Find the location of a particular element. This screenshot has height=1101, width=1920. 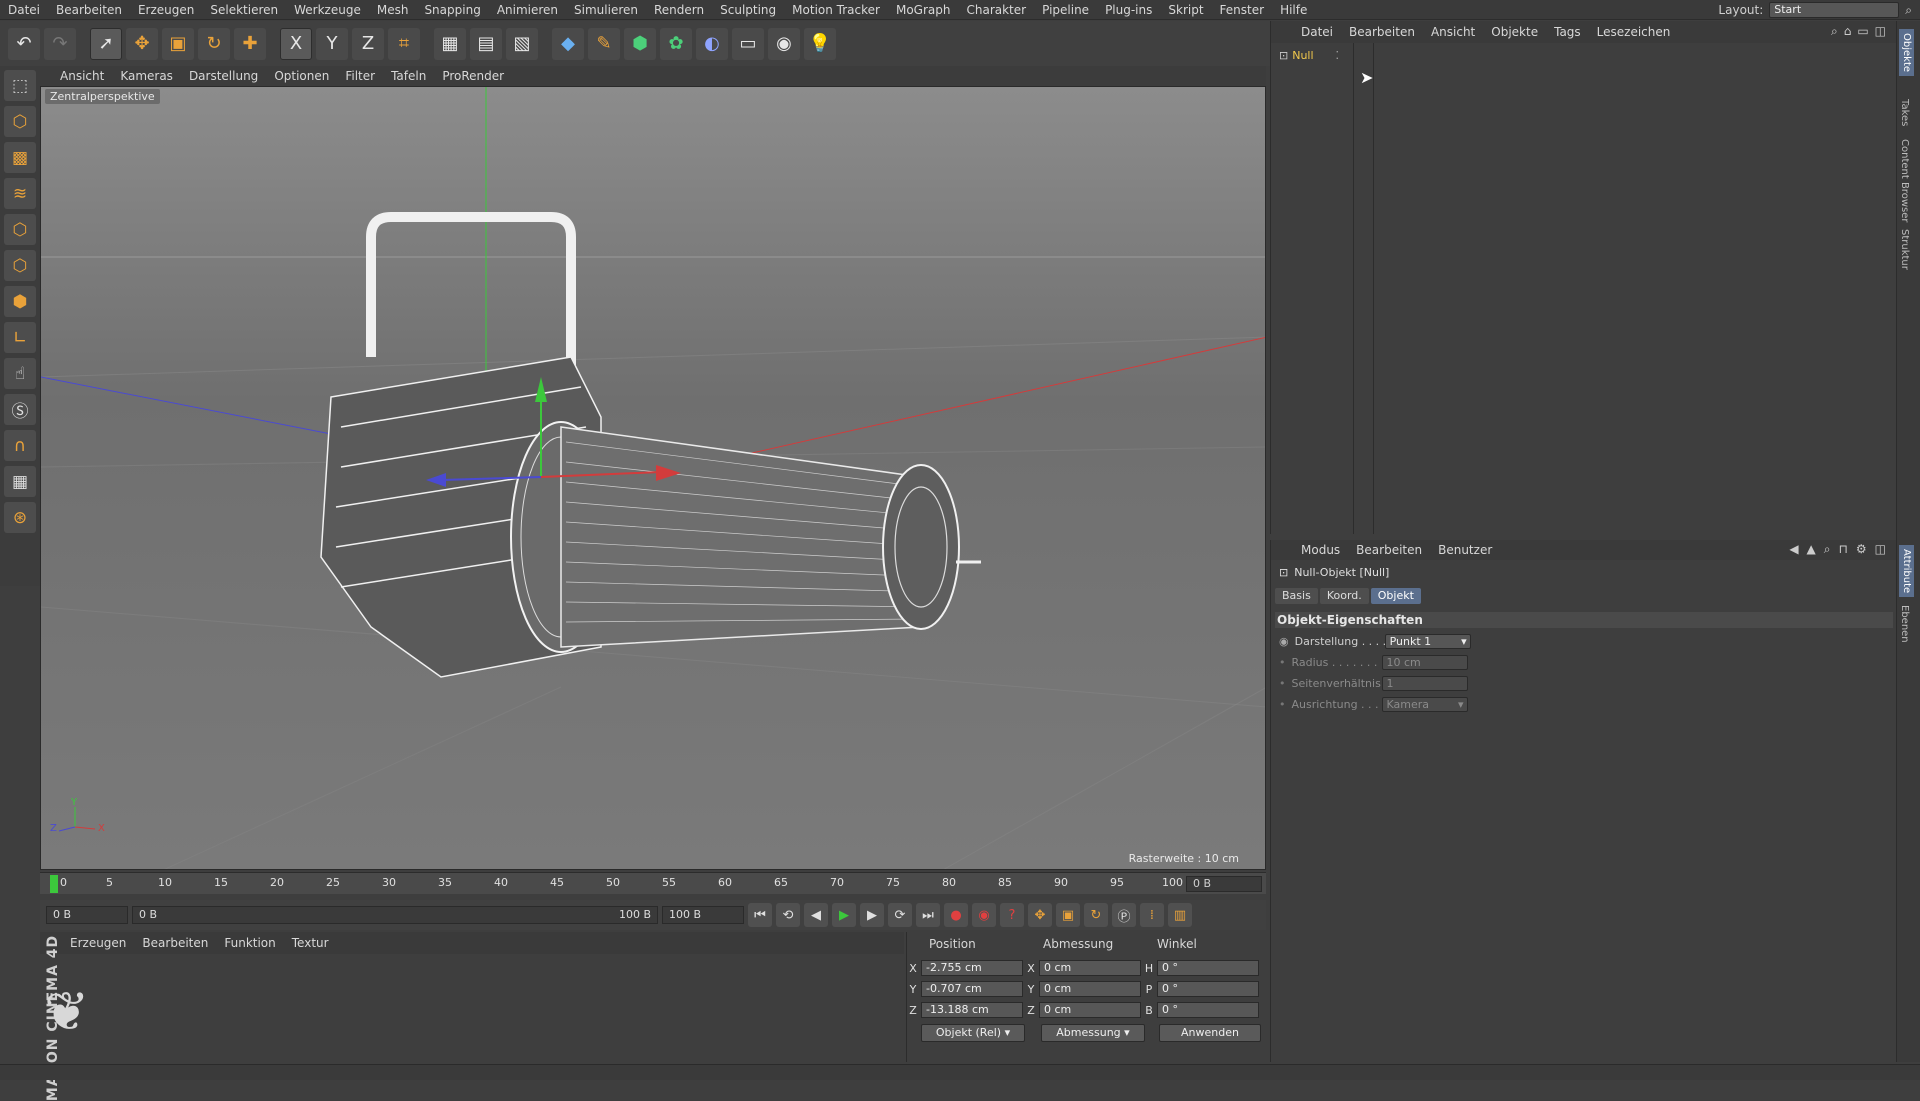

mat-menu-funktion: Funktion is located at coordinates (249, 943).